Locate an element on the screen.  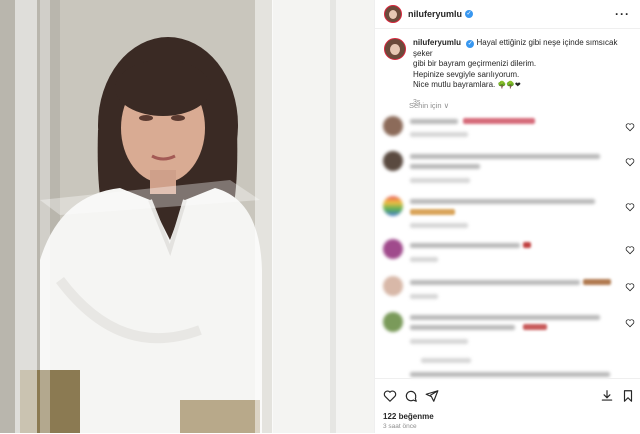
save-icon is located at coordinates (628, 396).